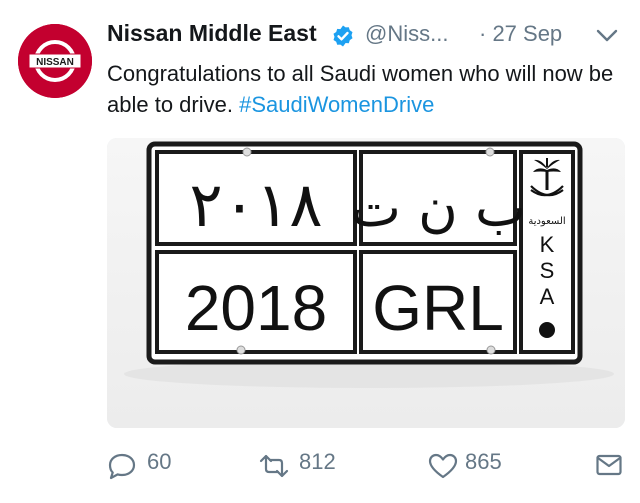  Describe the element at coordinates (520, 34) in the screenshot. I see `timestamp: · 27 Sep` at that location.